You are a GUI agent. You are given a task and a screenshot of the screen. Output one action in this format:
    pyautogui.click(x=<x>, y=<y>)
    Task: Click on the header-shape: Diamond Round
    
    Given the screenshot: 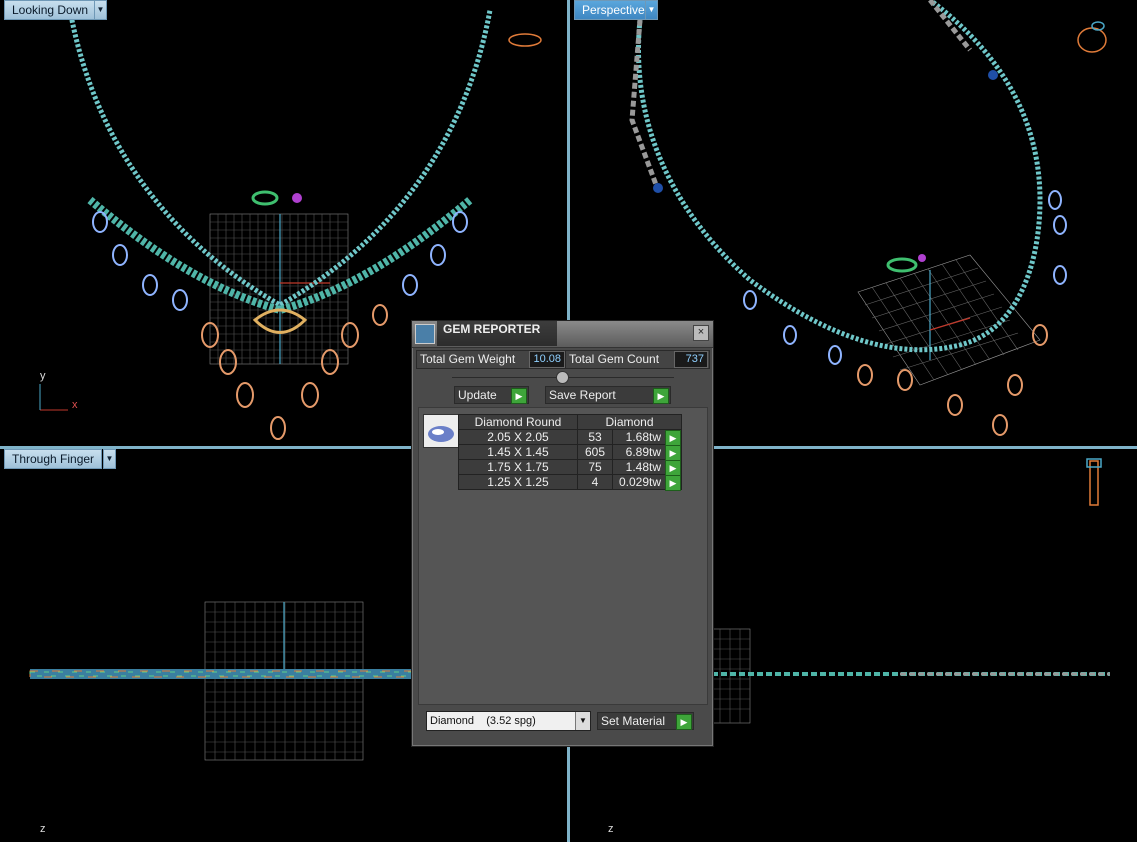 What is the action you would take?
    pyautogui.click(x=518, y=422)
    